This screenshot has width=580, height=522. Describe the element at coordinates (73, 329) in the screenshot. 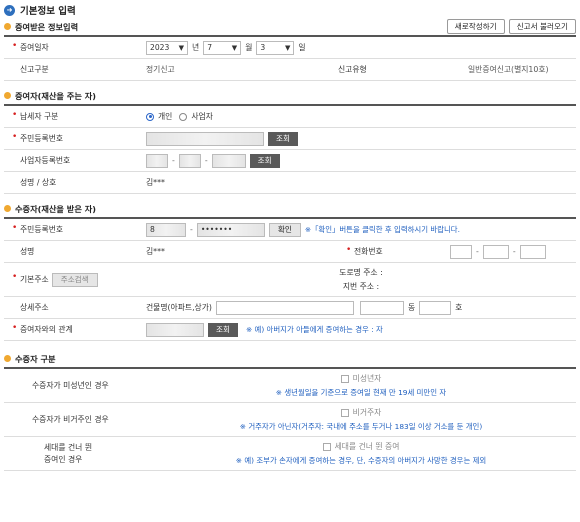

I see `relation-label: 증여자와의 관계` at that location.